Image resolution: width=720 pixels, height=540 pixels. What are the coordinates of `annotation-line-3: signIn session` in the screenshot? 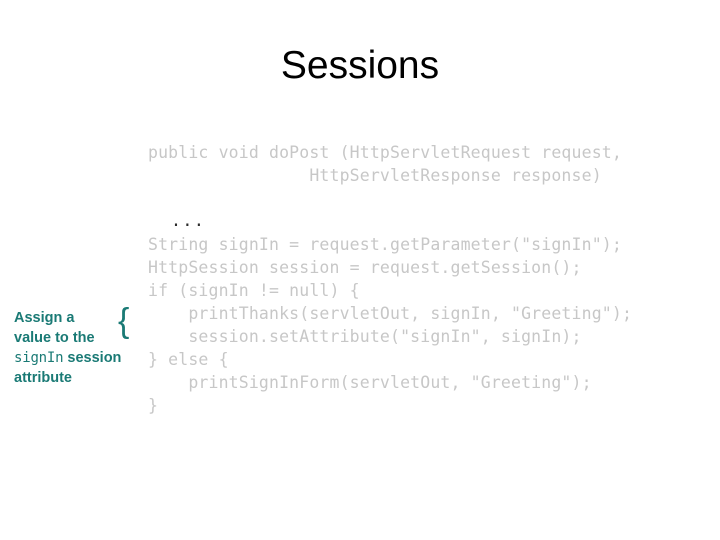 It's located at (89, 358).